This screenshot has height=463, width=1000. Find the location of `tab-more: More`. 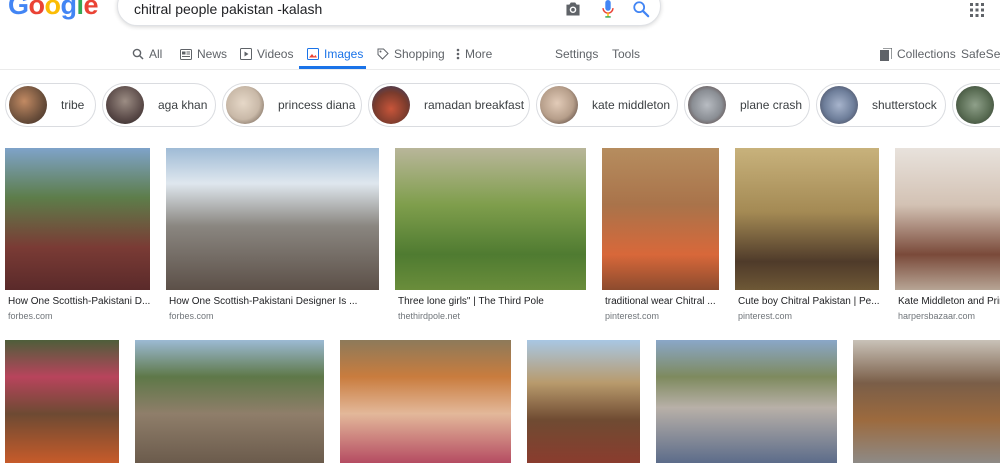

tab-more: More is located at coordinates (474, 54).